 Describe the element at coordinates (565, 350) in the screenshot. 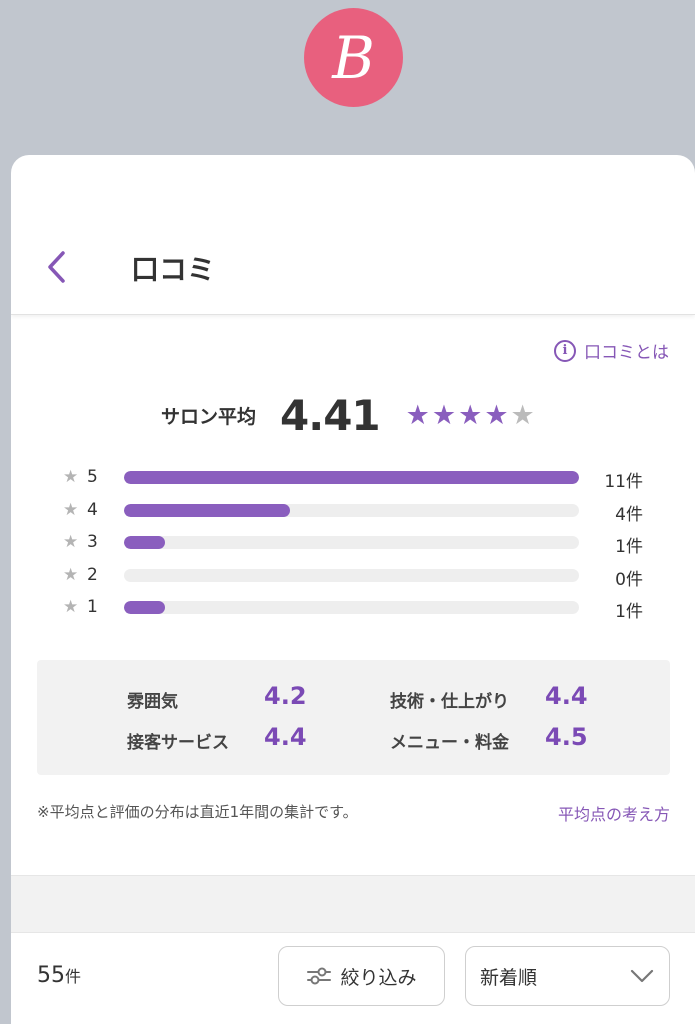

I see `info-icon: i` at that location.